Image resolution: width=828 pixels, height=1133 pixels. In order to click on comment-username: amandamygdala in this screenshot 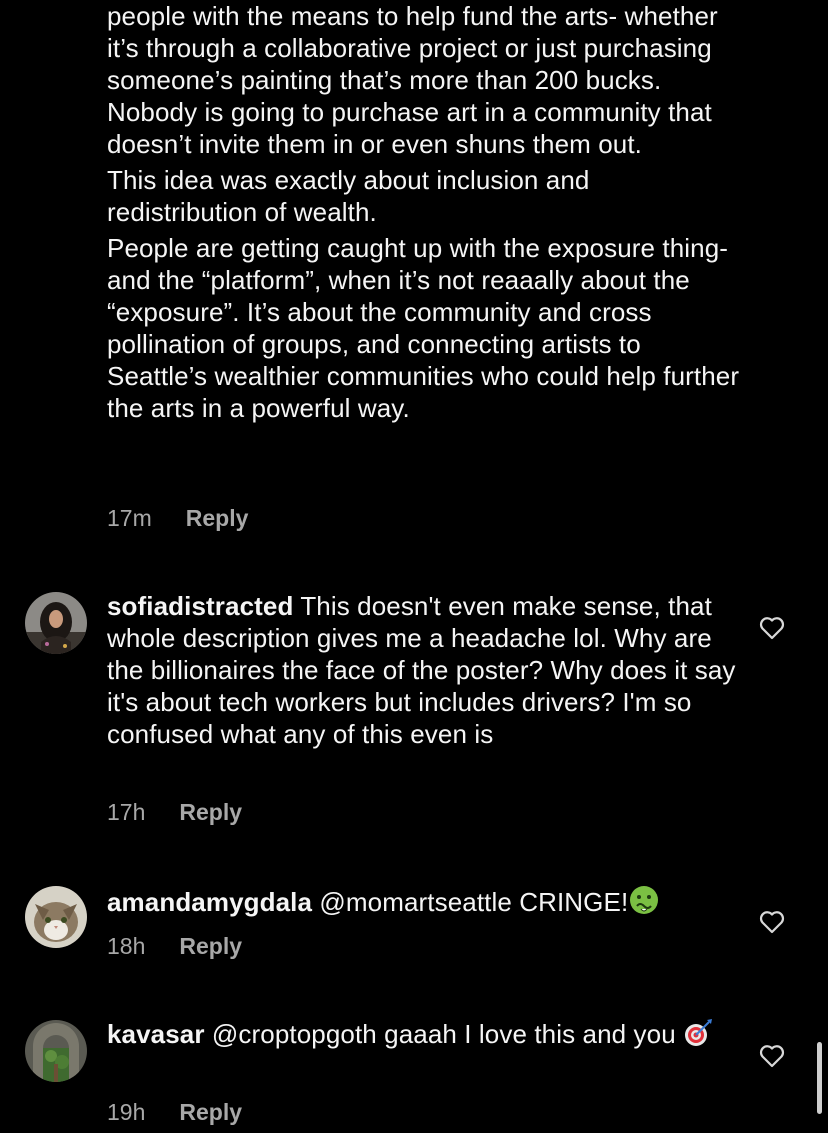, I will do `click(209, 902)`.